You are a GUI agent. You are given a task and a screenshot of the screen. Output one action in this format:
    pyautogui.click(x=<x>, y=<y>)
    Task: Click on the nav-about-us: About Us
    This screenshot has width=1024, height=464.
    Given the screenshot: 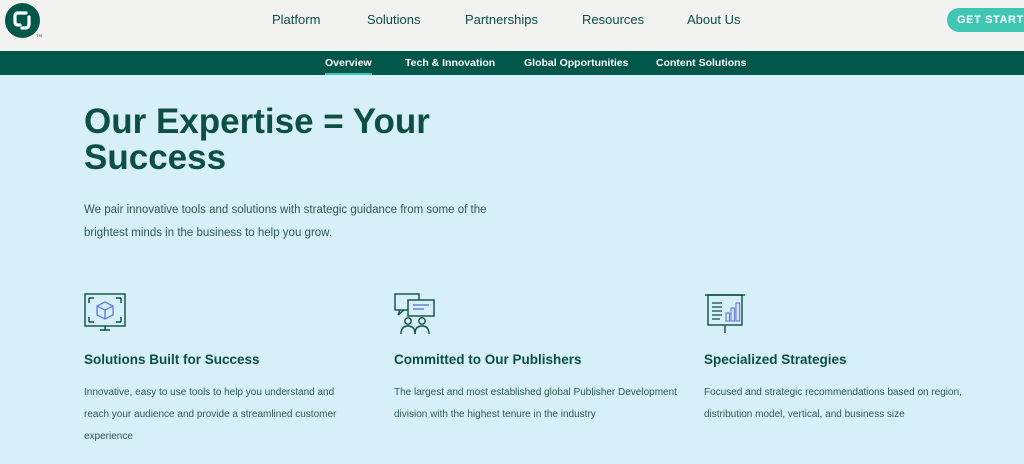 What is the action you would take?
    pyautogui.click(x=713, y=19)
    